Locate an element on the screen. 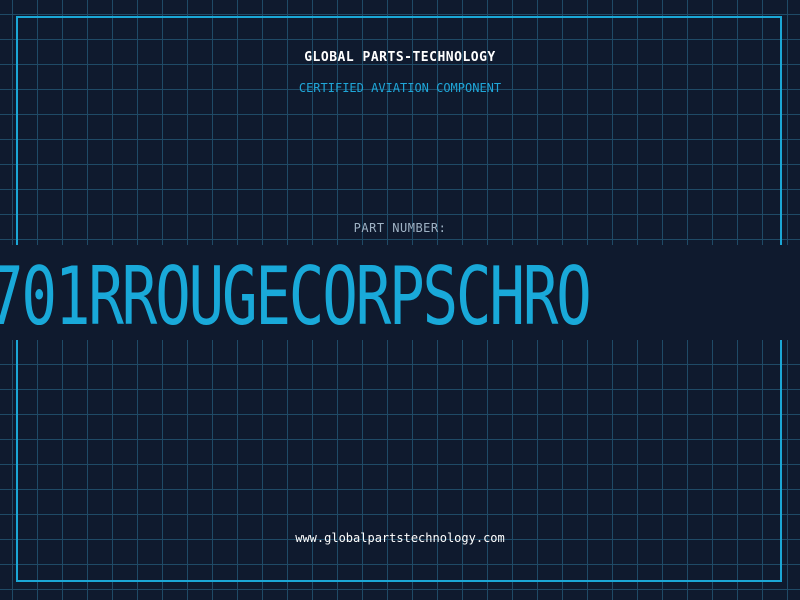  part-number-label: PART NUMBER: is located at coordinates (400, 228).